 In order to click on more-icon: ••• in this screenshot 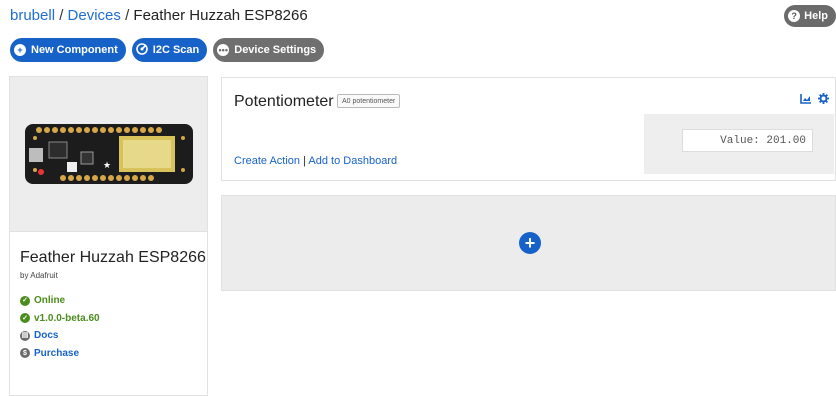, I will do `click(223, 50)`.